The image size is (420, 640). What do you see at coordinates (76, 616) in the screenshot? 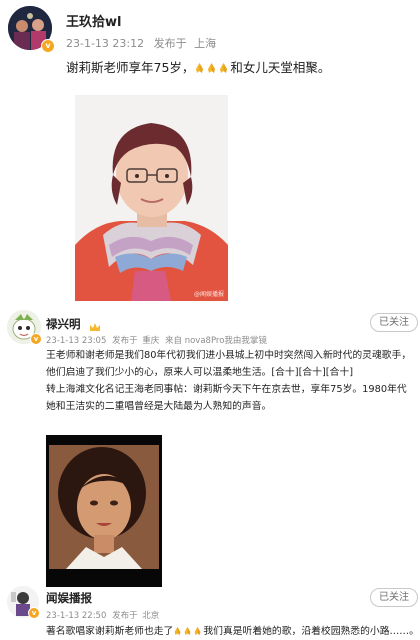
I see `comment-time: 23-1-13 22:50` at bounding box center [76, 616].